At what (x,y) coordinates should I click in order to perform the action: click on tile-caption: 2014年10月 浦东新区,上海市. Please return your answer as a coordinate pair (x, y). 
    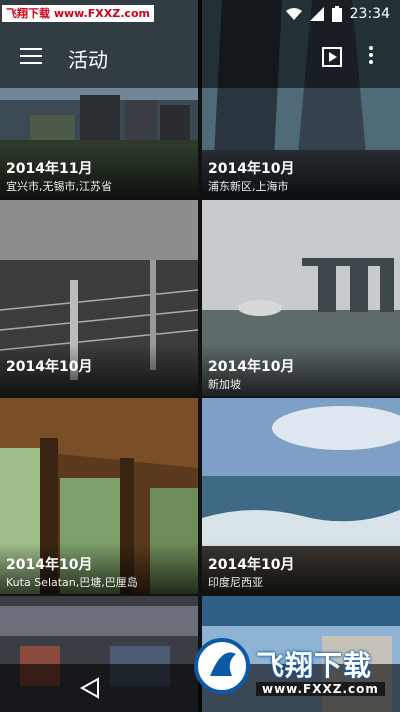
    Looking at the image, I should click on (301, 172).